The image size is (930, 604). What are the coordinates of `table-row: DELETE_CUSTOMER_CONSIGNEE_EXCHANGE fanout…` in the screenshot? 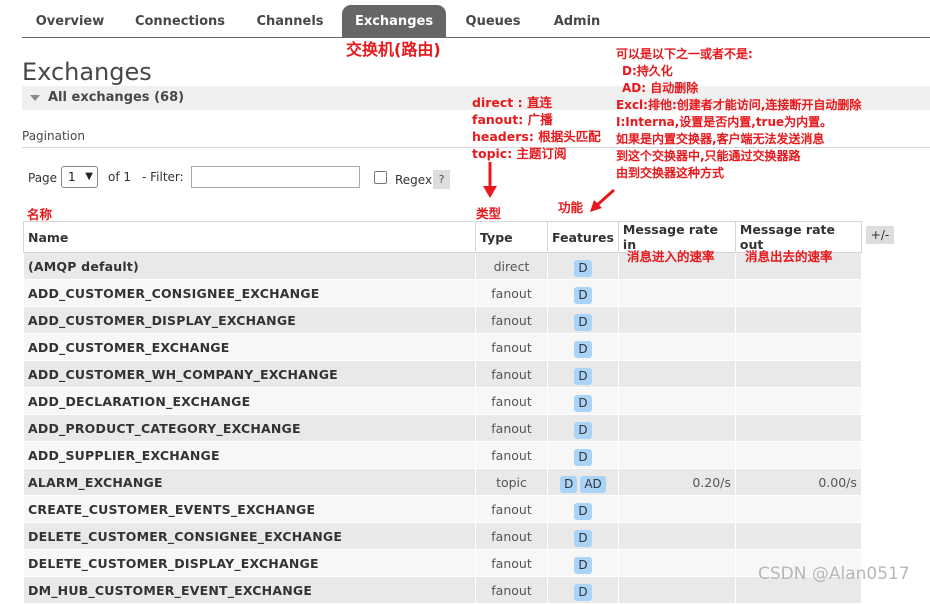 It's located at (442, 536).